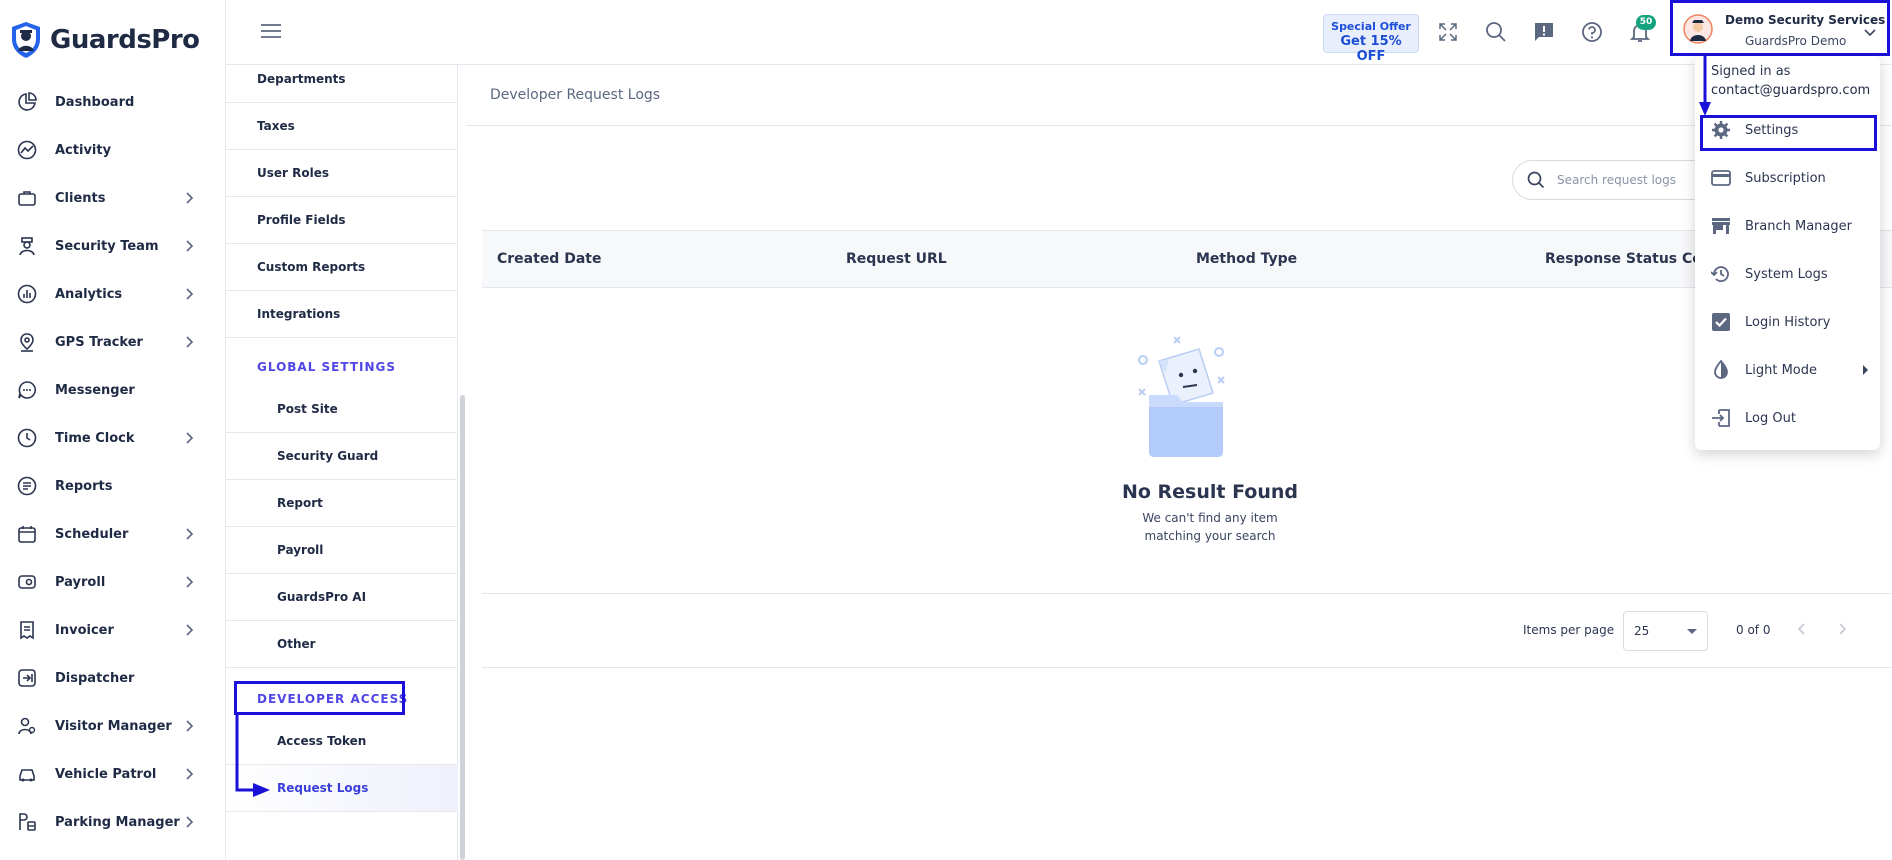 Image resolution: width=1892 pixels, height=860 pixels. What do you see at coordinates (1592, 32) in the screenshot?
I see `help-icon` at bounding box center [1592, 32].